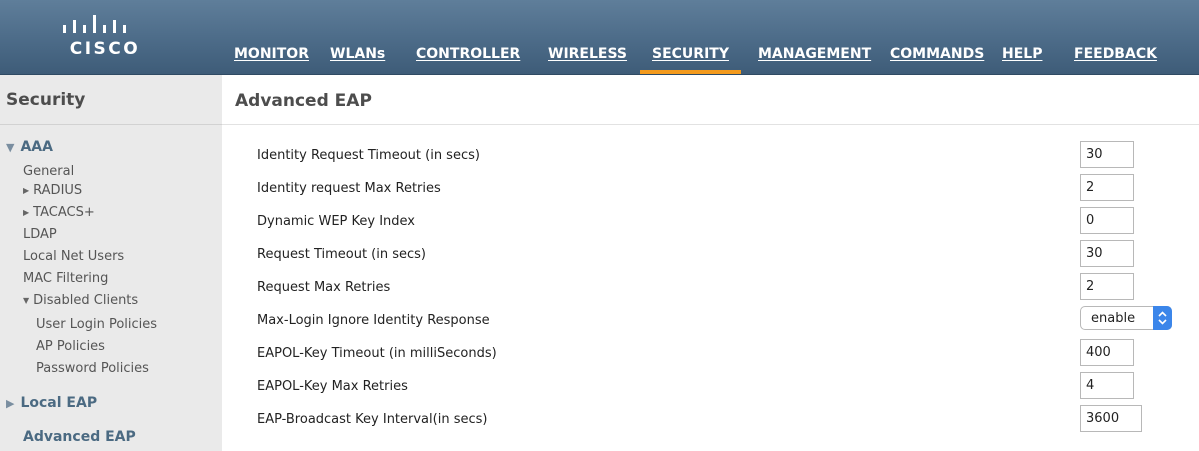 The height and width of the screenshot is (451, 1199). I want to click on eapol-key-max-retries-label: EAPOL-Key Max Retries, so click(332, 386).